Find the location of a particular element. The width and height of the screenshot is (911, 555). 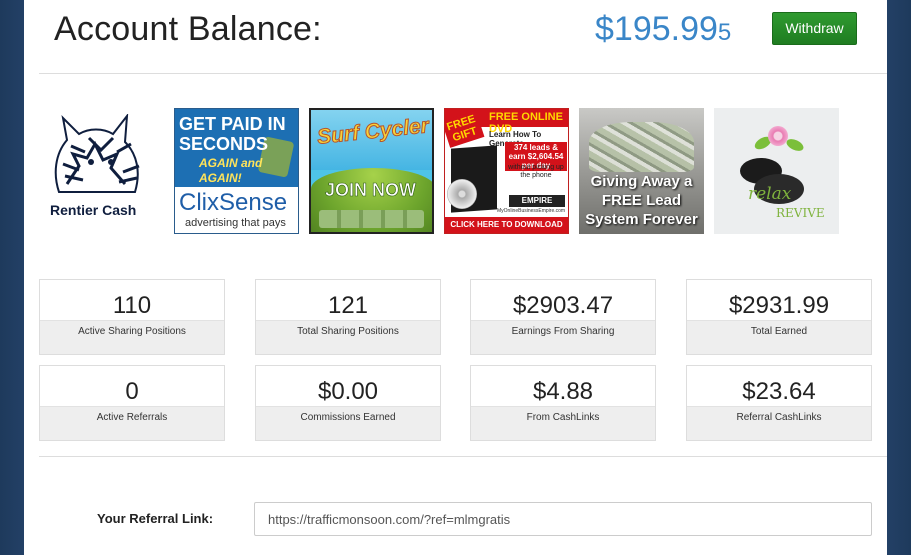

stat-card: $2903.47 Earnings From Sharing is located at coordinates (563, 317).